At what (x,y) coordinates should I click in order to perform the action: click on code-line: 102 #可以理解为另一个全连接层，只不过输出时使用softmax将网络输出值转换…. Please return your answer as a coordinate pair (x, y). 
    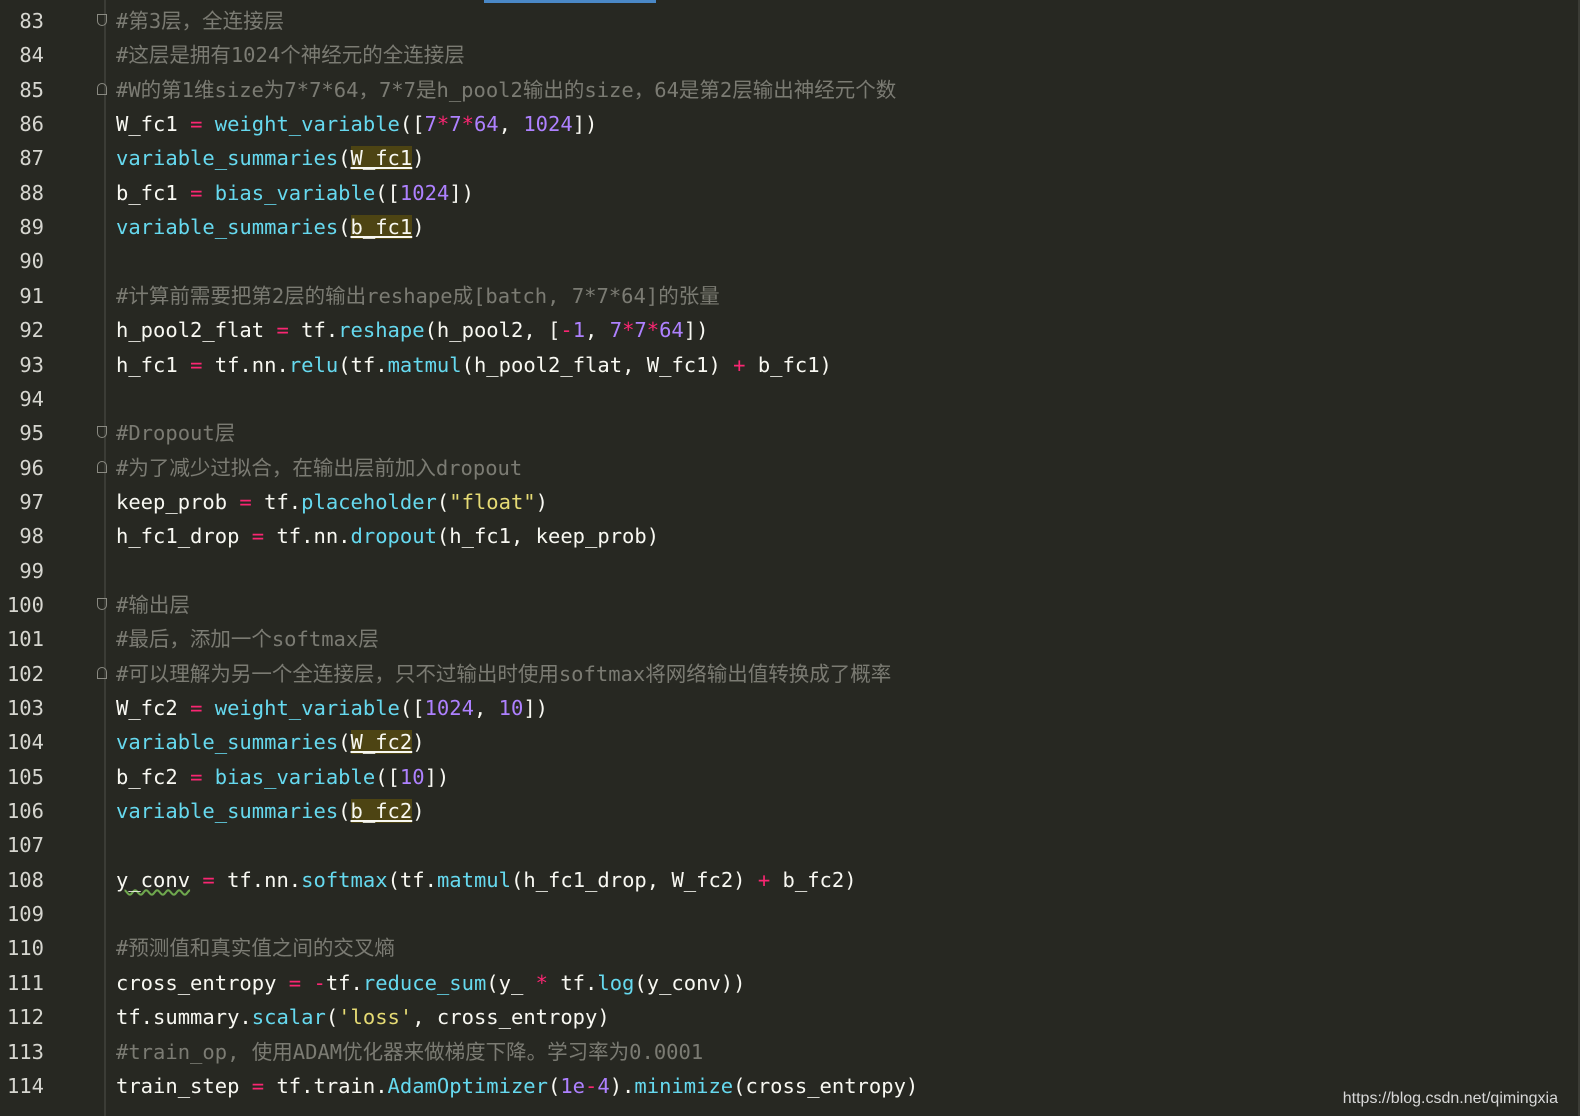
    Looking at the image, I should click on (789, 674).